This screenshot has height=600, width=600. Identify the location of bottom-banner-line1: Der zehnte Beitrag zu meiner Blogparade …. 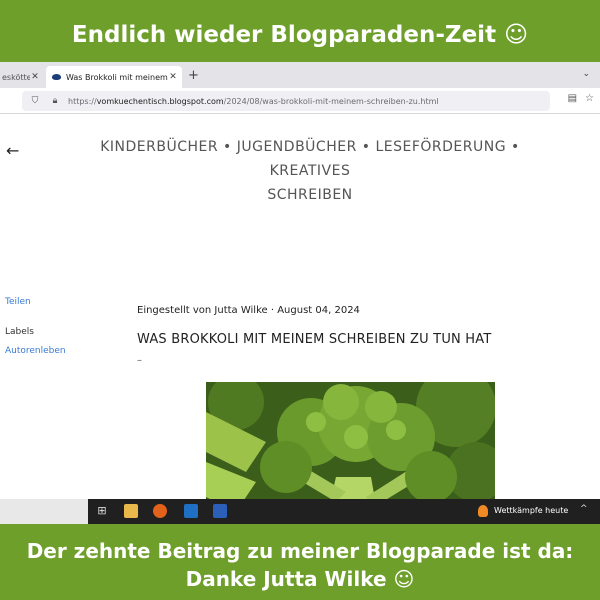
(300, 551).